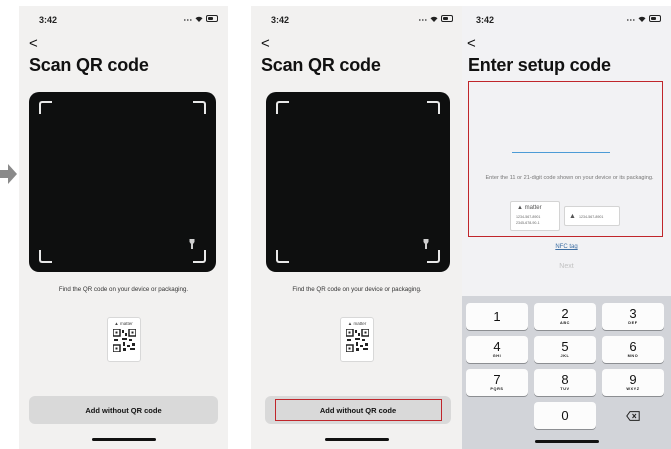 This screenshot has height=449, width=671. I want to click on key-2: 2 ABC, so click(565, 316).